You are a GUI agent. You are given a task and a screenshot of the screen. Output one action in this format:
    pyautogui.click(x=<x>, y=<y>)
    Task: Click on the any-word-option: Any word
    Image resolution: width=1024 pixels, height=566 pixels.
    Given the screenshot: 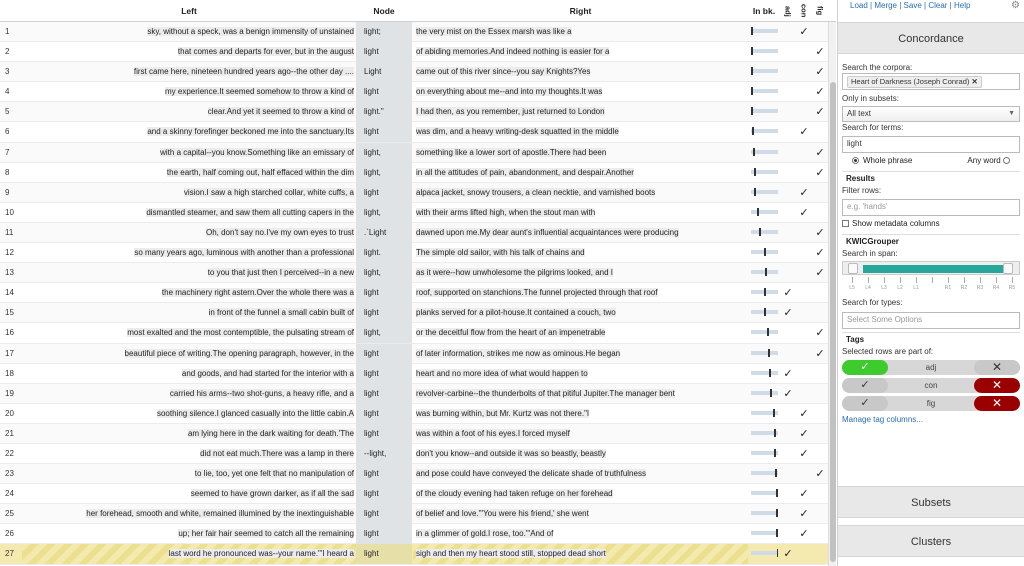 What is the action you would take?
    pyautogui.click(x=990, y=160)
    